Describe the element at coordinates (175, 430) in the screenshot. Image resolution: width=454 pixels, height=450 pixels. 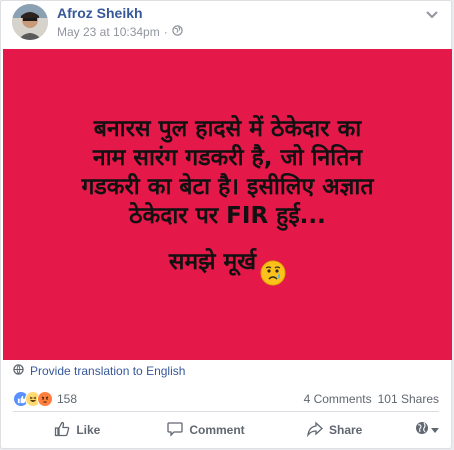
I see `speech-bubble-icon` at that location.